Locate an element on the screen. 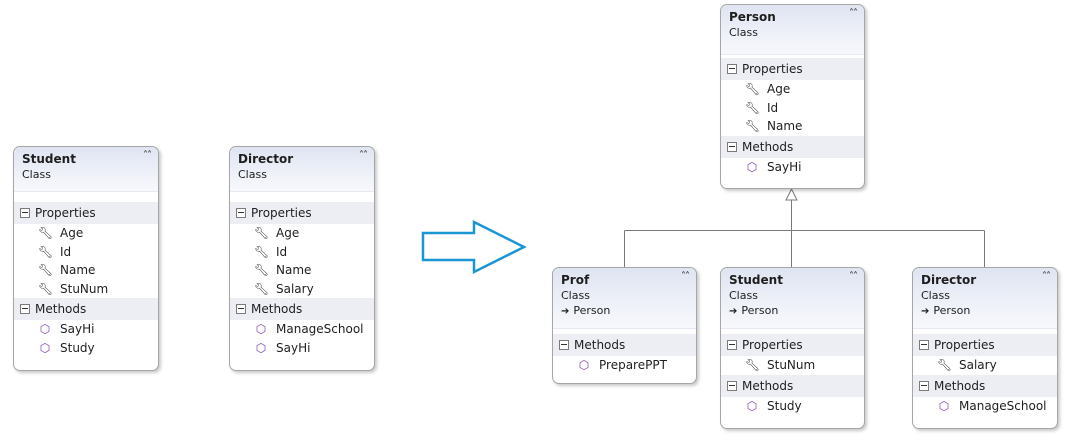  method-name: ManageSchool is located at coordinates (320, 329).